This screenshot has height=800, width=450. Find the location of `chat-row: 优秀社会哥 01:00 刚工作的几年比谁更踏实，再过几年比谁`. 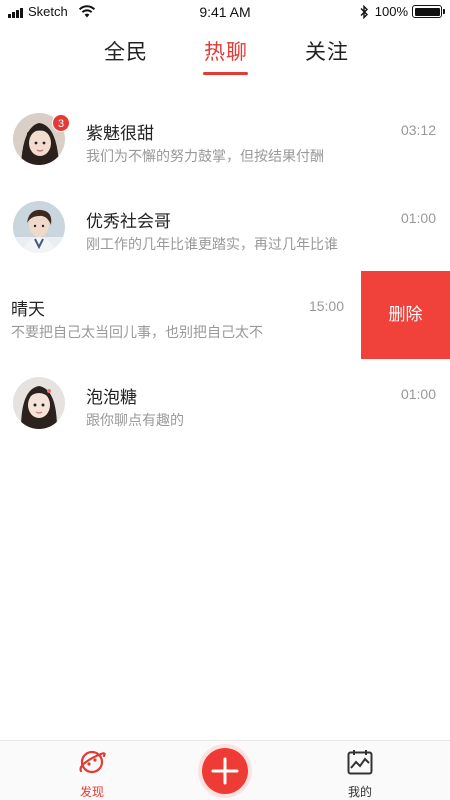

chat-row: 优秀社会哥 01:00 刚工作的几年比谁更踏实，再过几年比谁 is located at coordinates (225, 227).